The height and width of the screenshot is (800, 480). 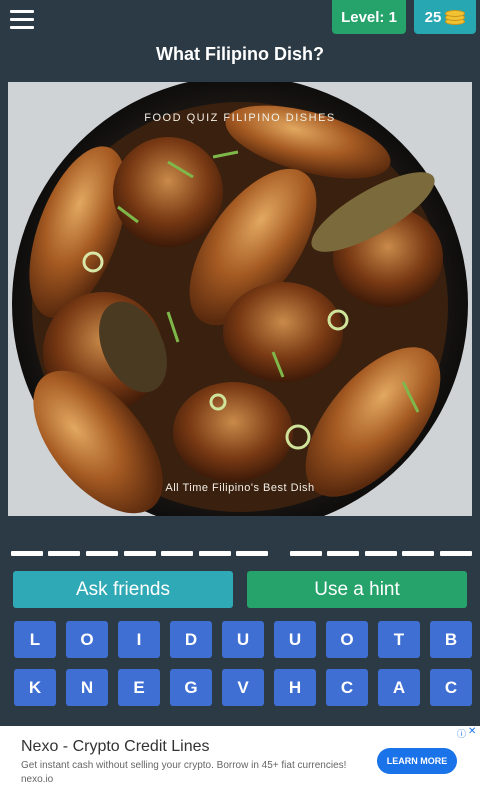 I want to click on use-hint-button: Use a hint, so click(x=357, y=589).